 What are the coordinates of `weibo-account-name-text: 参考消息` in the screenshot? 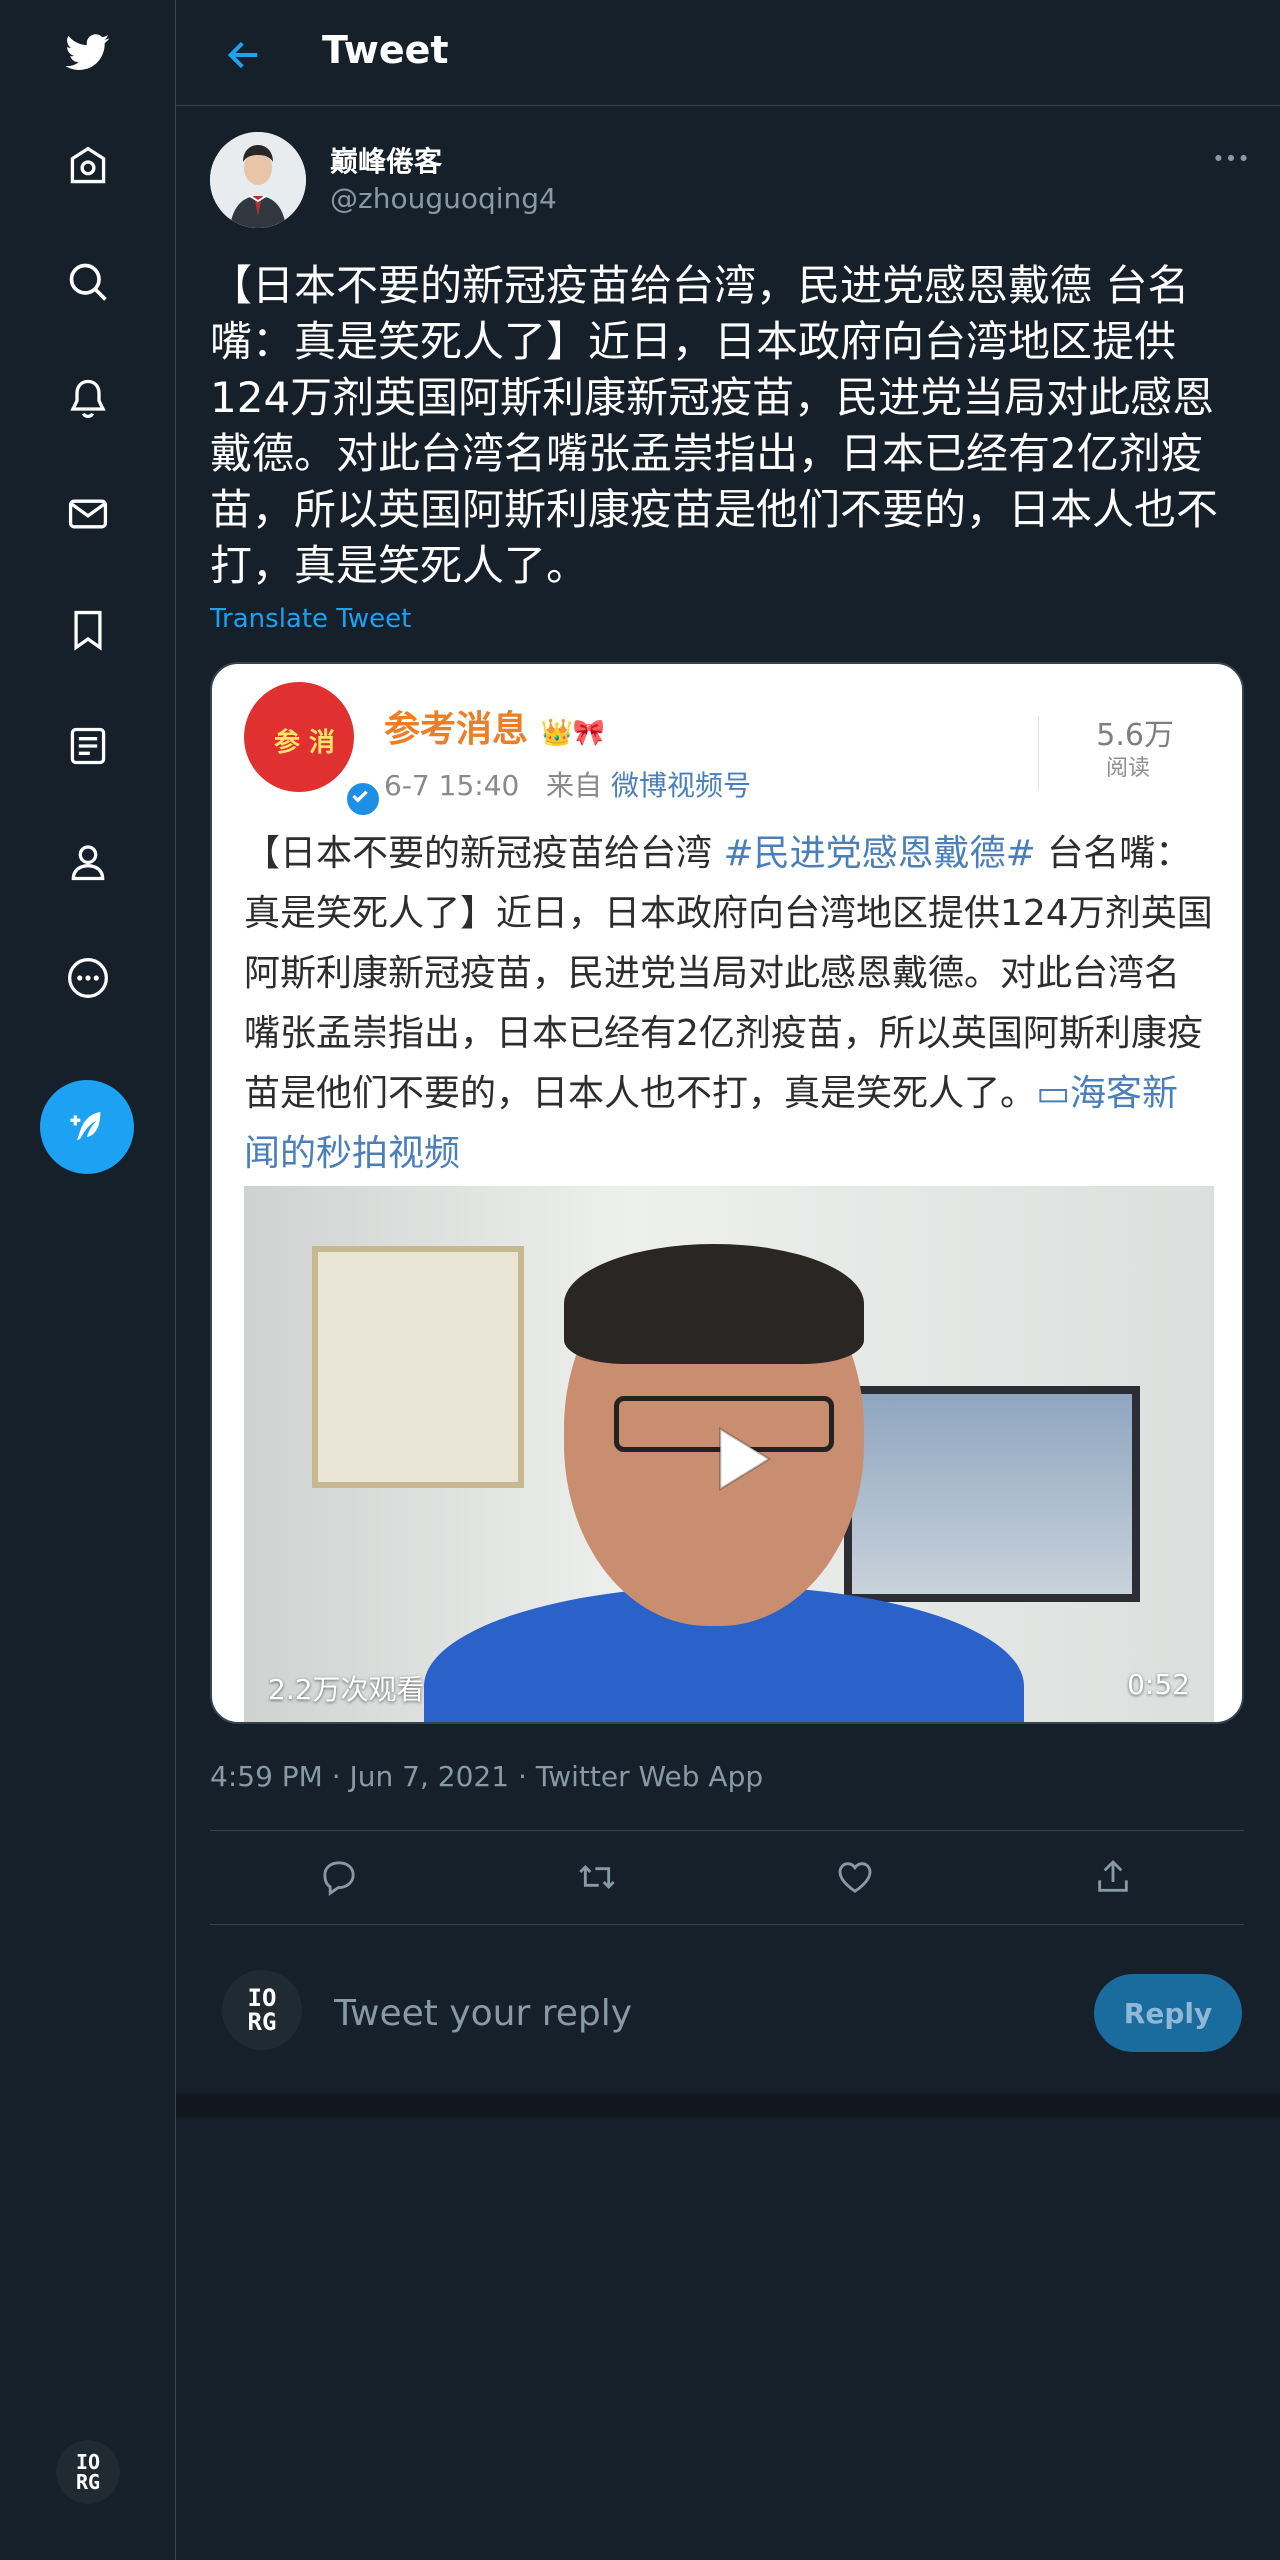 It's located at (456, 729).